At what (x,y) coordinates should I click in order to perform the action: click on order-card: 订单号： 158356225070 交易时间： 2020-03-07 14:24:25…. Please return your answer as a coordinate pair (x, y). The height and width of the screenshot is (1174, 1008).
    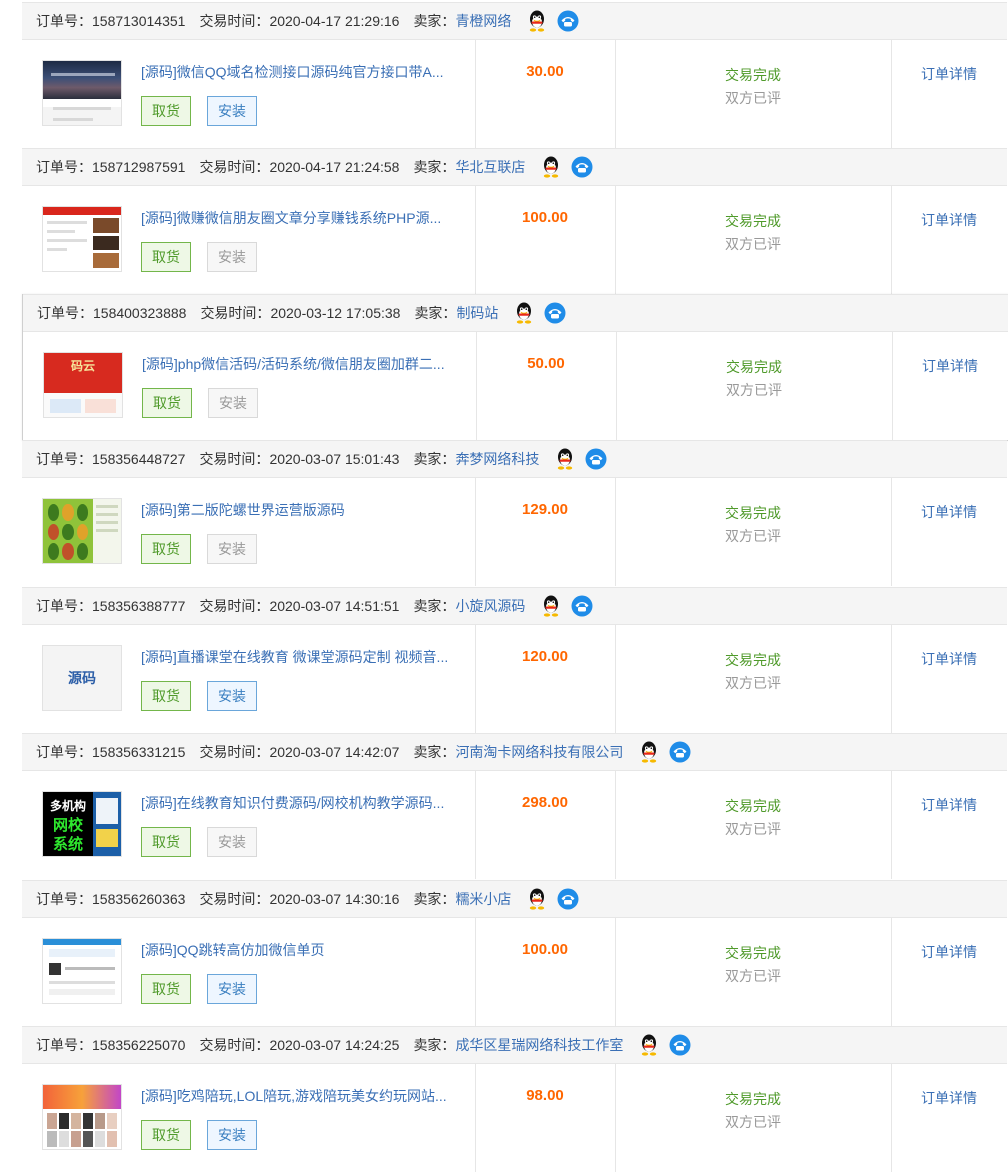
    Looking at the image, I should click on (514, 1099).